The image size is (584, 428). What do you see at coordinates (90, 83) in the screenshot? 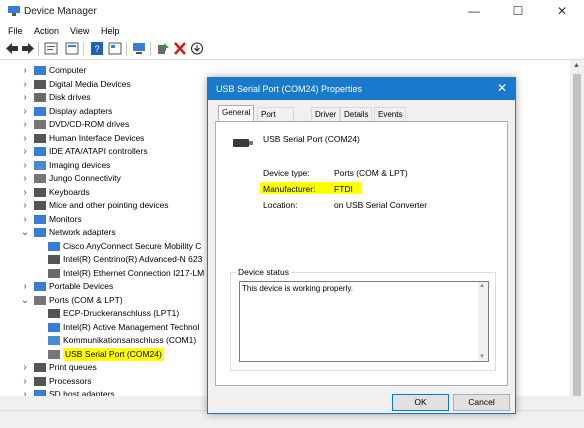
I see `tree-item-label: Digital Media Devices` at bounding box center [90, 83].